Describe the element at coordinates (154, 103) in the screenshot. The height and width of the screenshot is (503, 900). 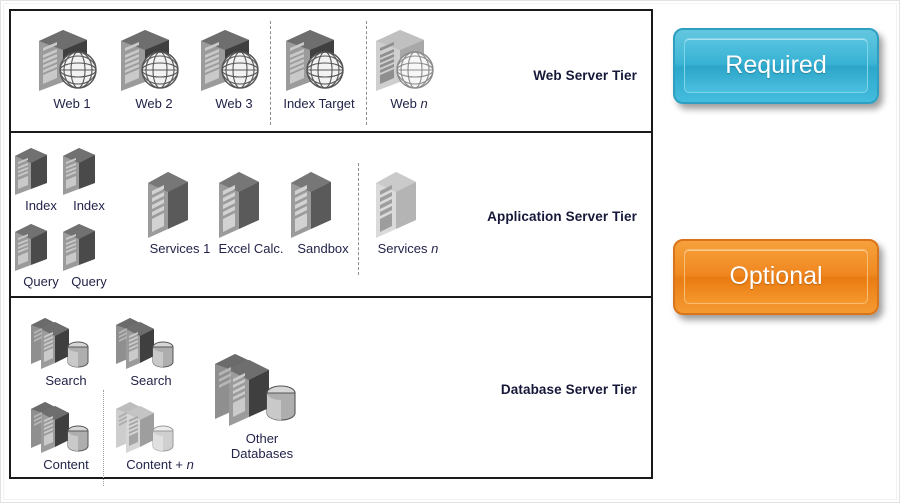
I see `node-caption: Web 2` at that location.